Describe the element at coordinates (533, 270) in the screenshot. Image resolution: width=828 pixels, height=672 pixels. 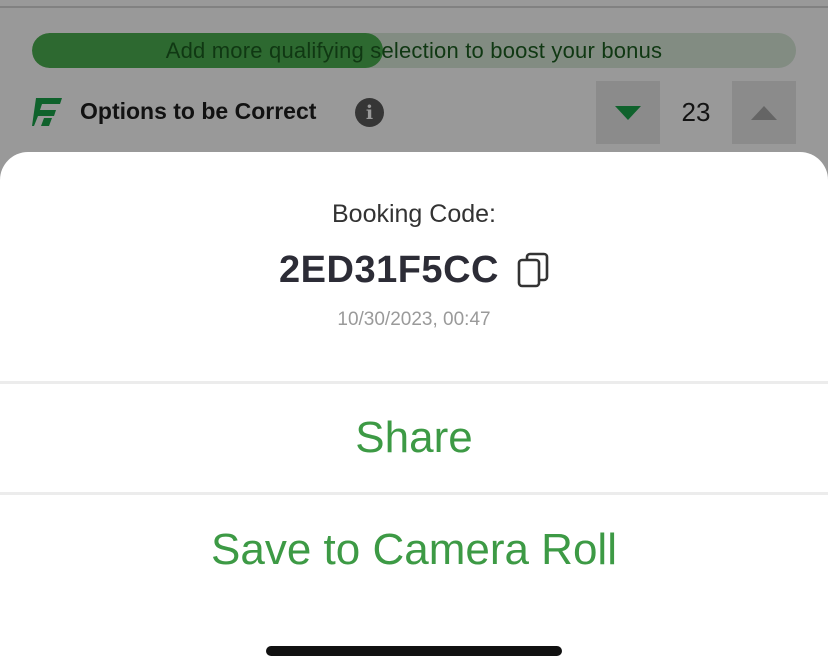
I see `copy-icon` at that location.